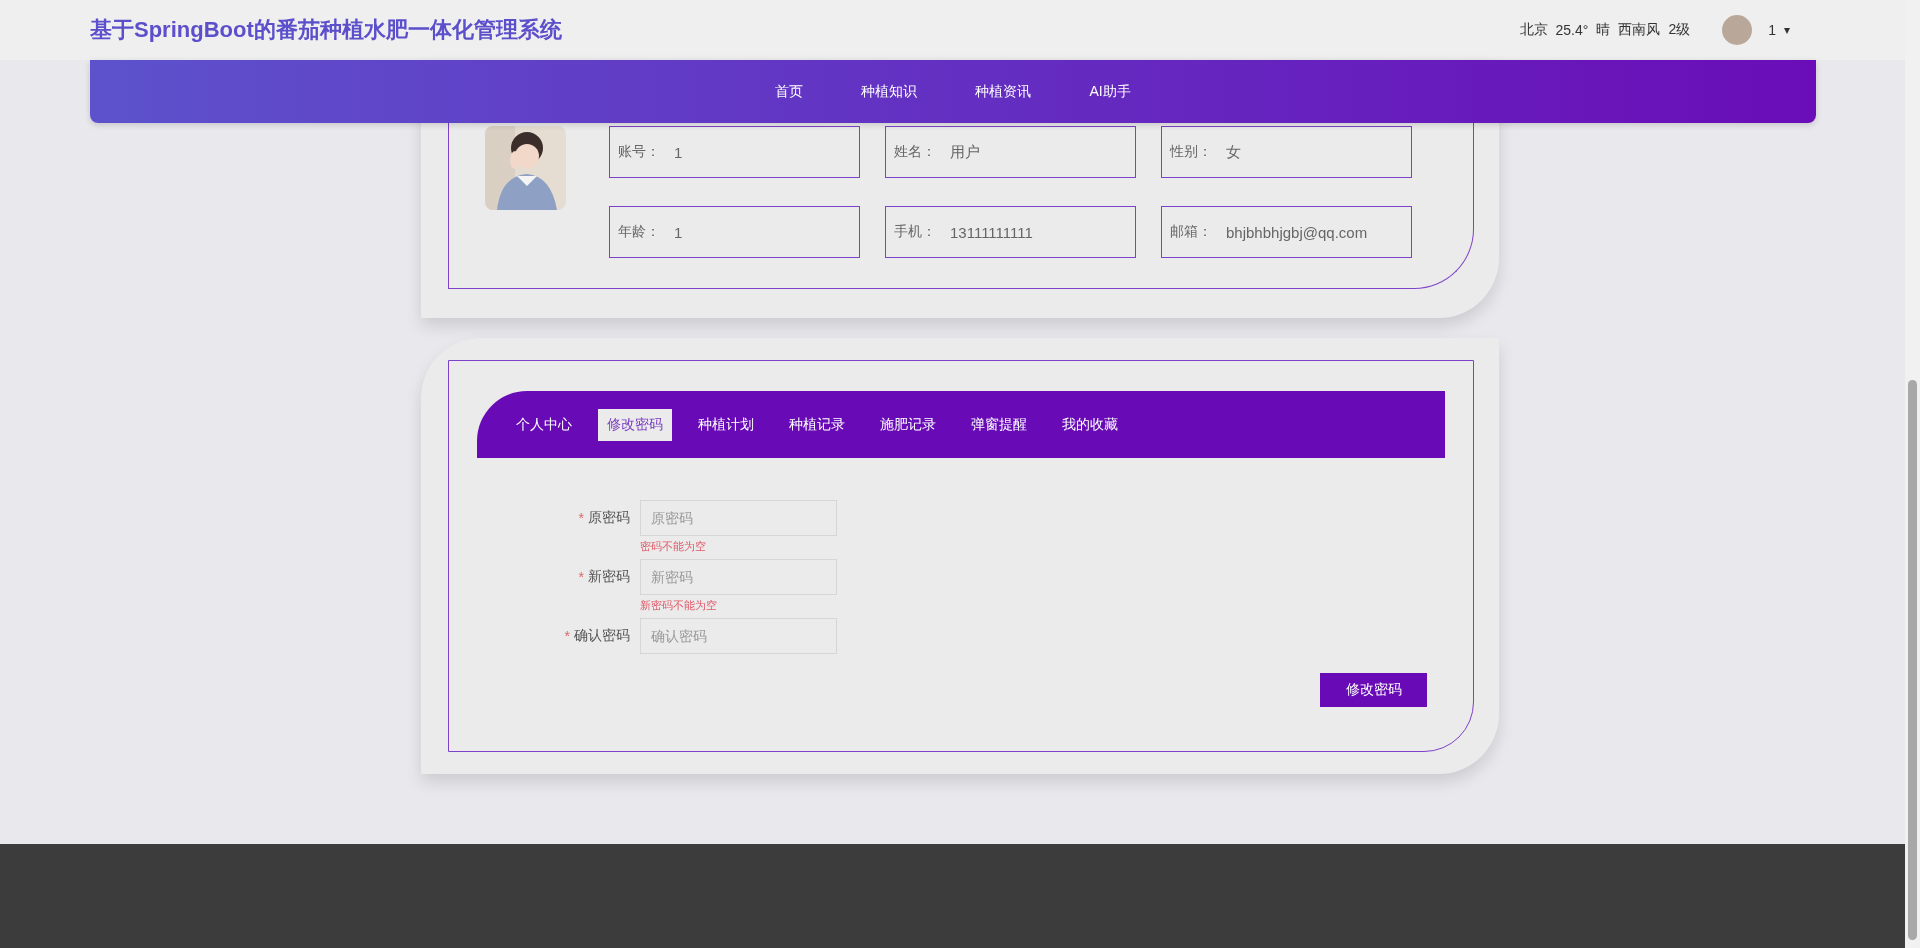  What do you see at coordinates (1603, 30) in the screenshot?
I see `weather-text: 晴` at bounding box center [1603, 30].